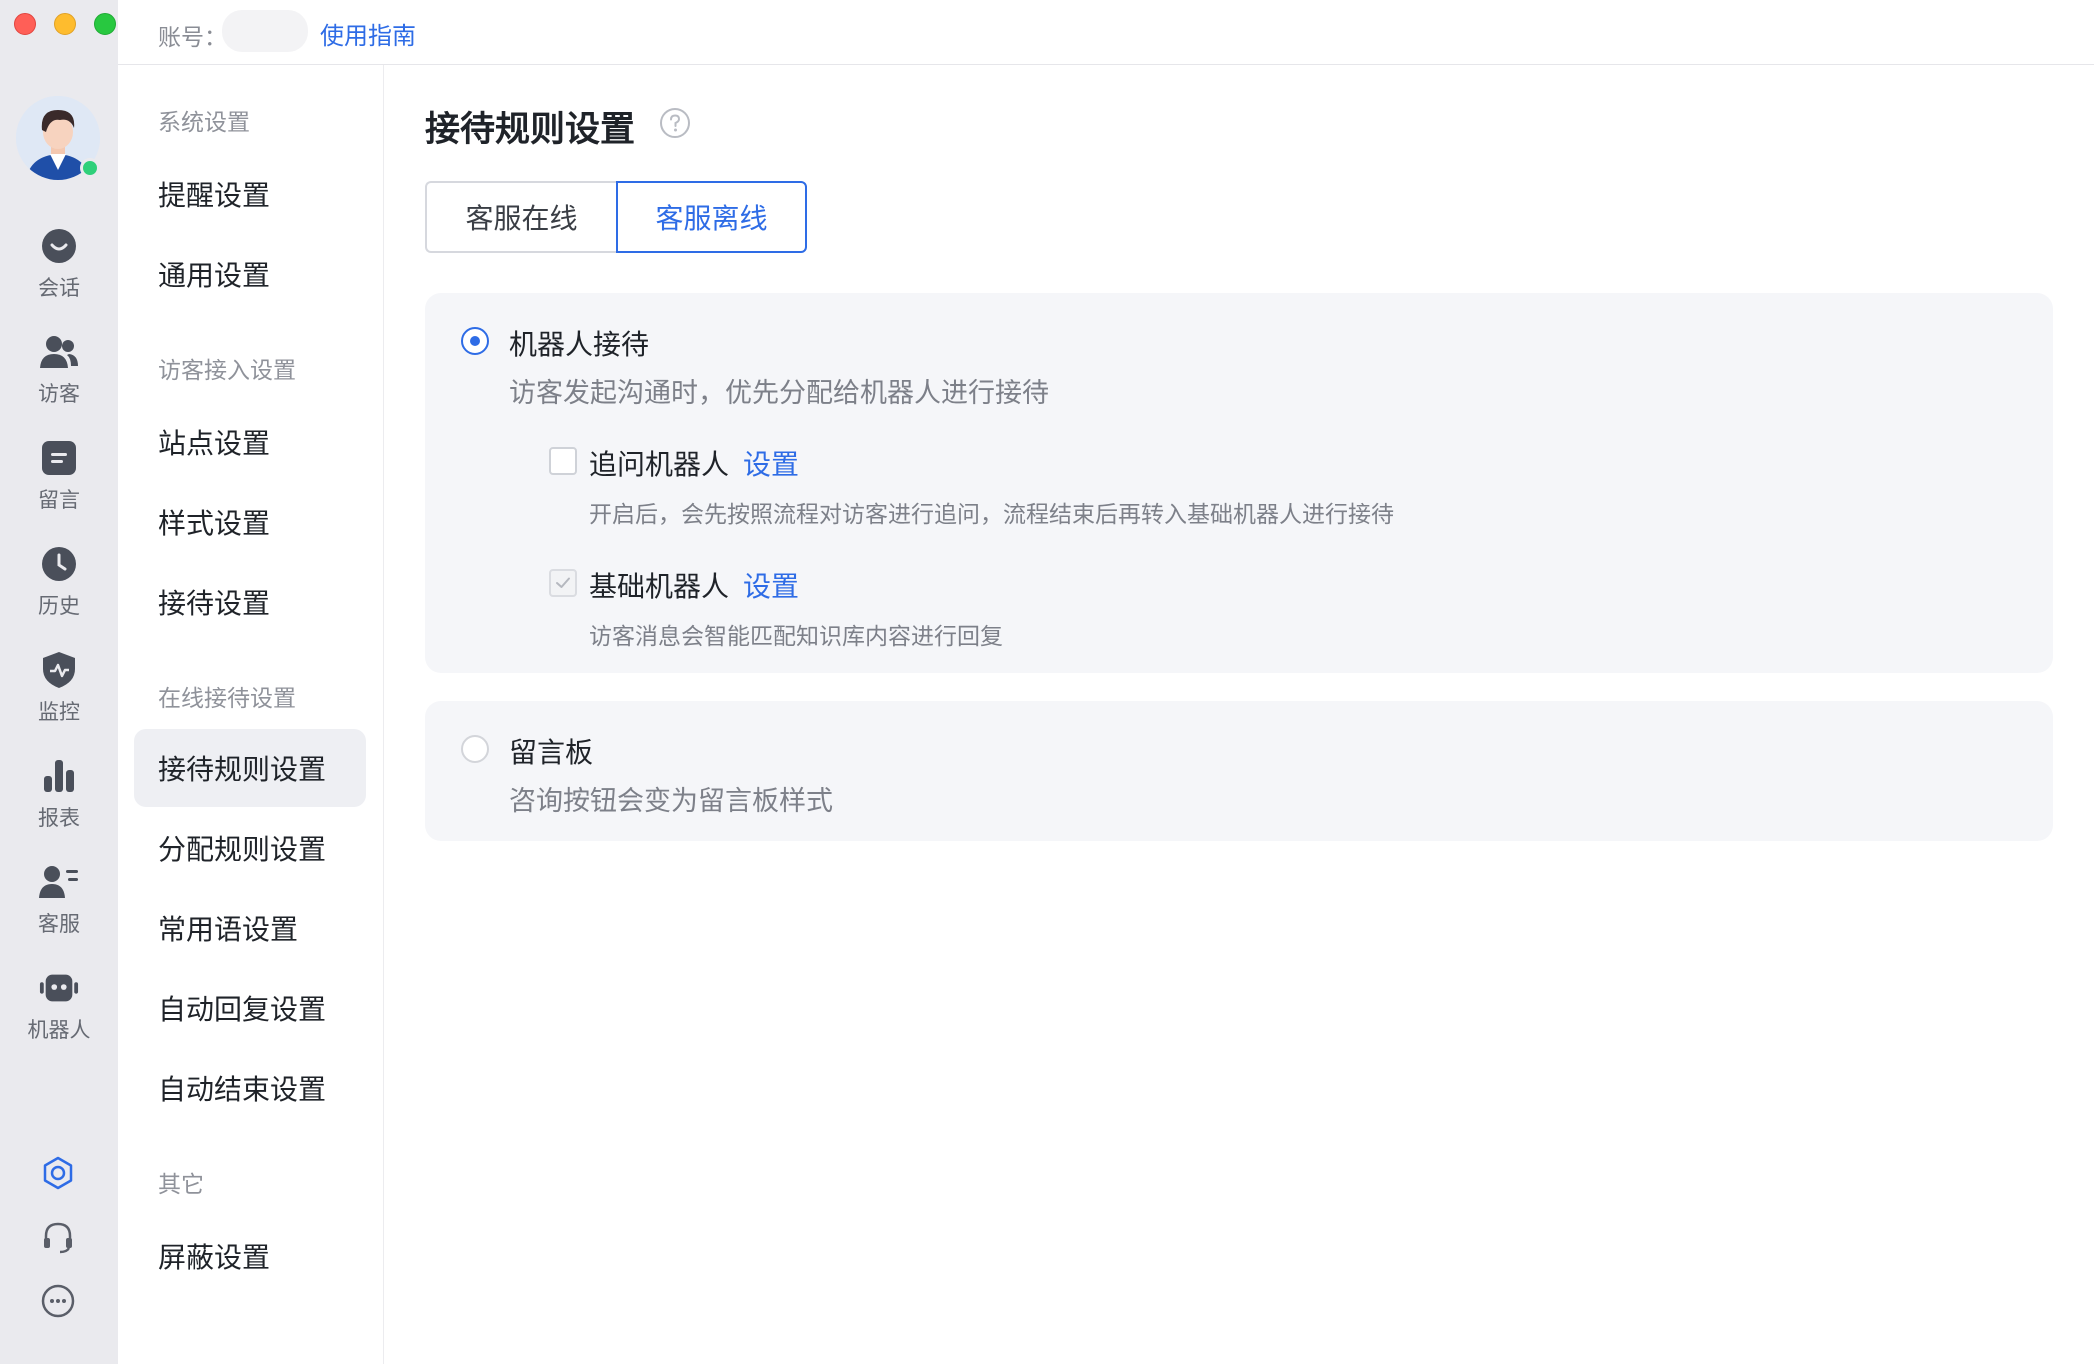 The height and width of the screenshot is (1364, 2094). I want to click on sub-option-description: 访客消息会智能匹配知识库内容进行回复, so click(796, 636).